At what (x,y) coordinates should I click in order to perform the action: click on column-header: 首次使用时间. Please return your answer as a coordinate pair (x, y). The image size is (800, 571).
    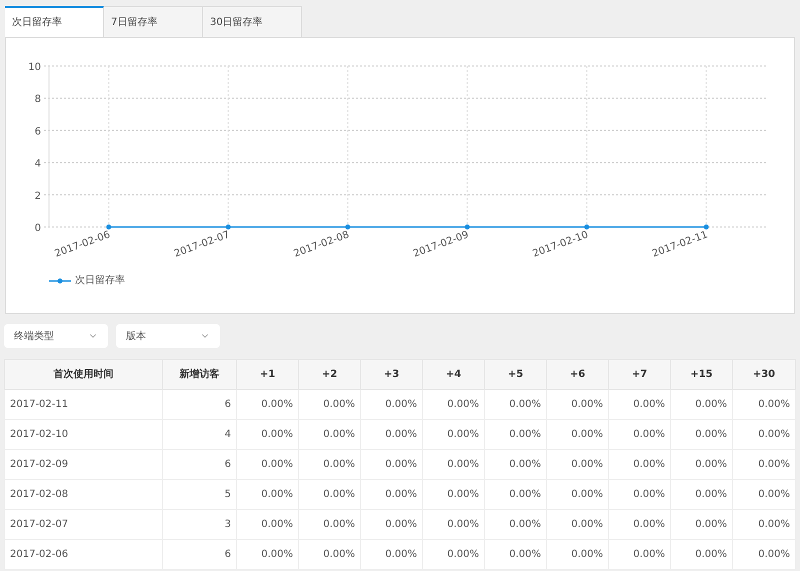
    Looking at the image, I should click on (83, 375).